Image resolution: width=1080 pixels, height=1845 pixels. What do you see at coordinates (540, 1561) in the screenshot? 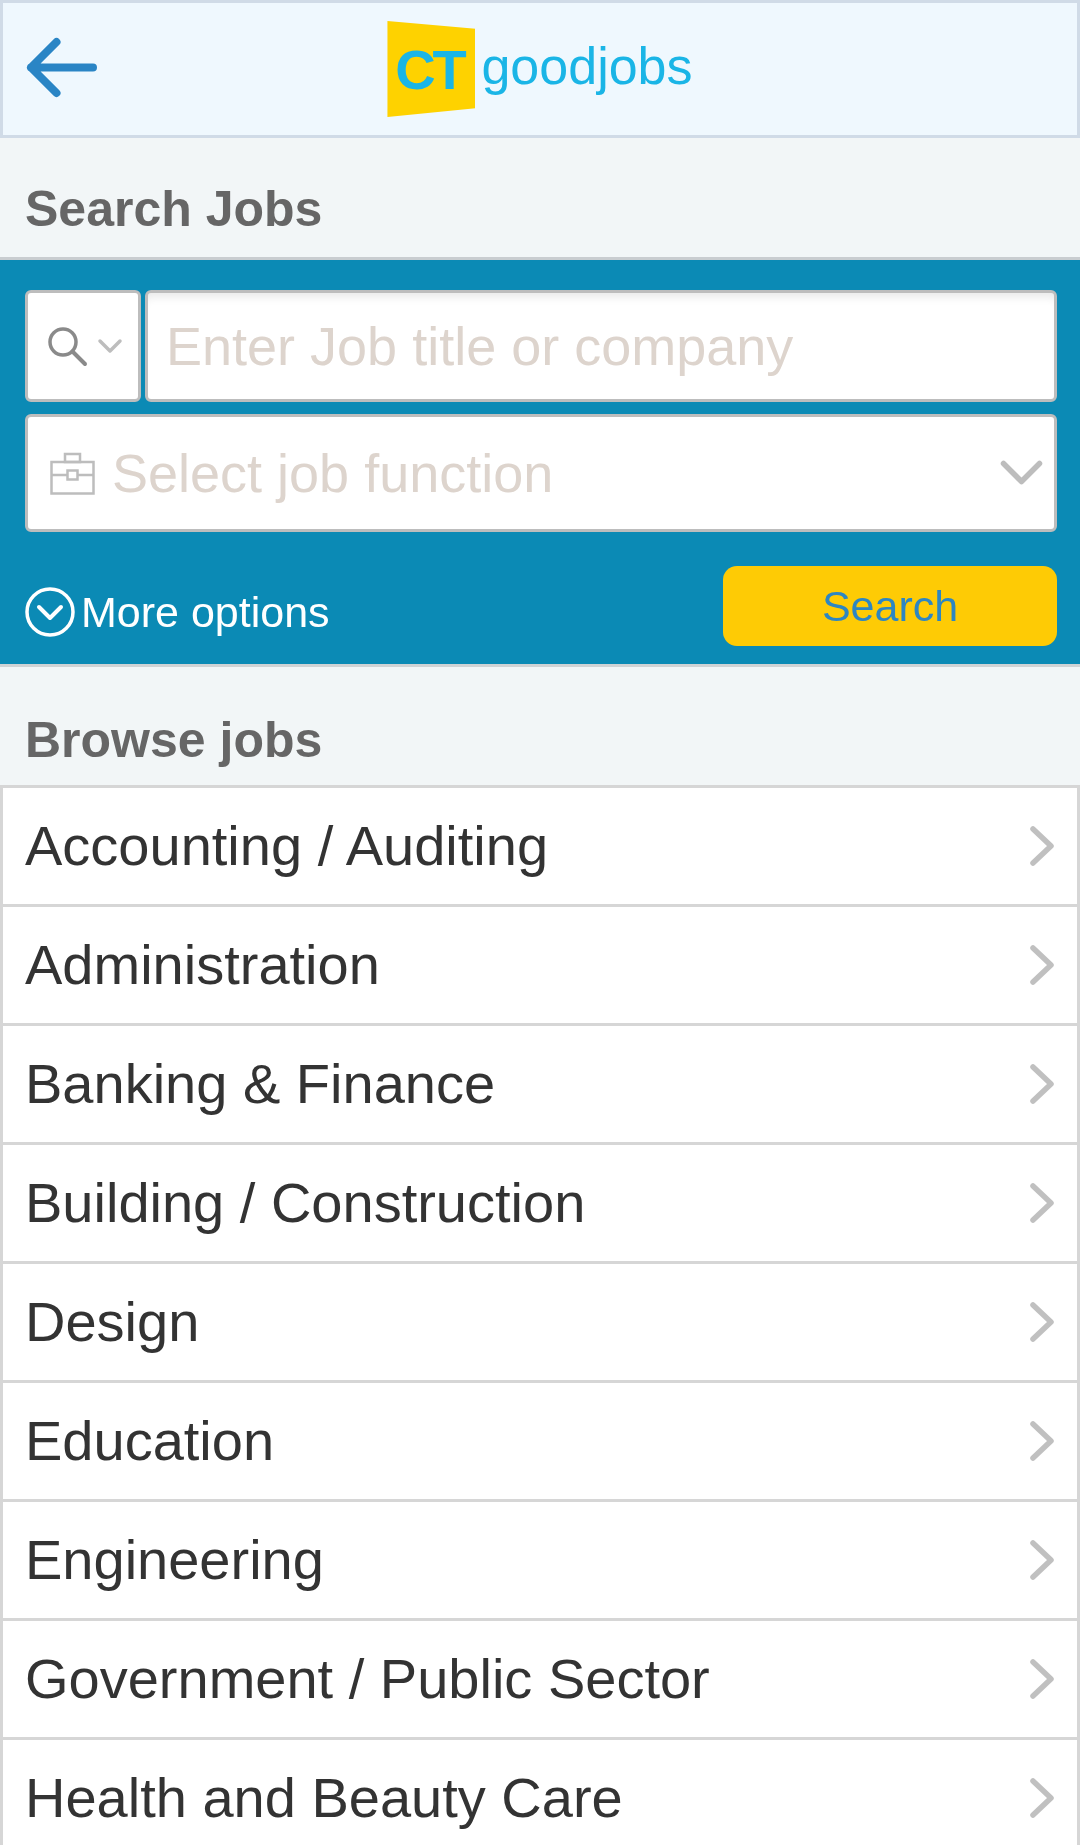
I see `job-category-item: Engineering` at bounding box center [540, 1561].